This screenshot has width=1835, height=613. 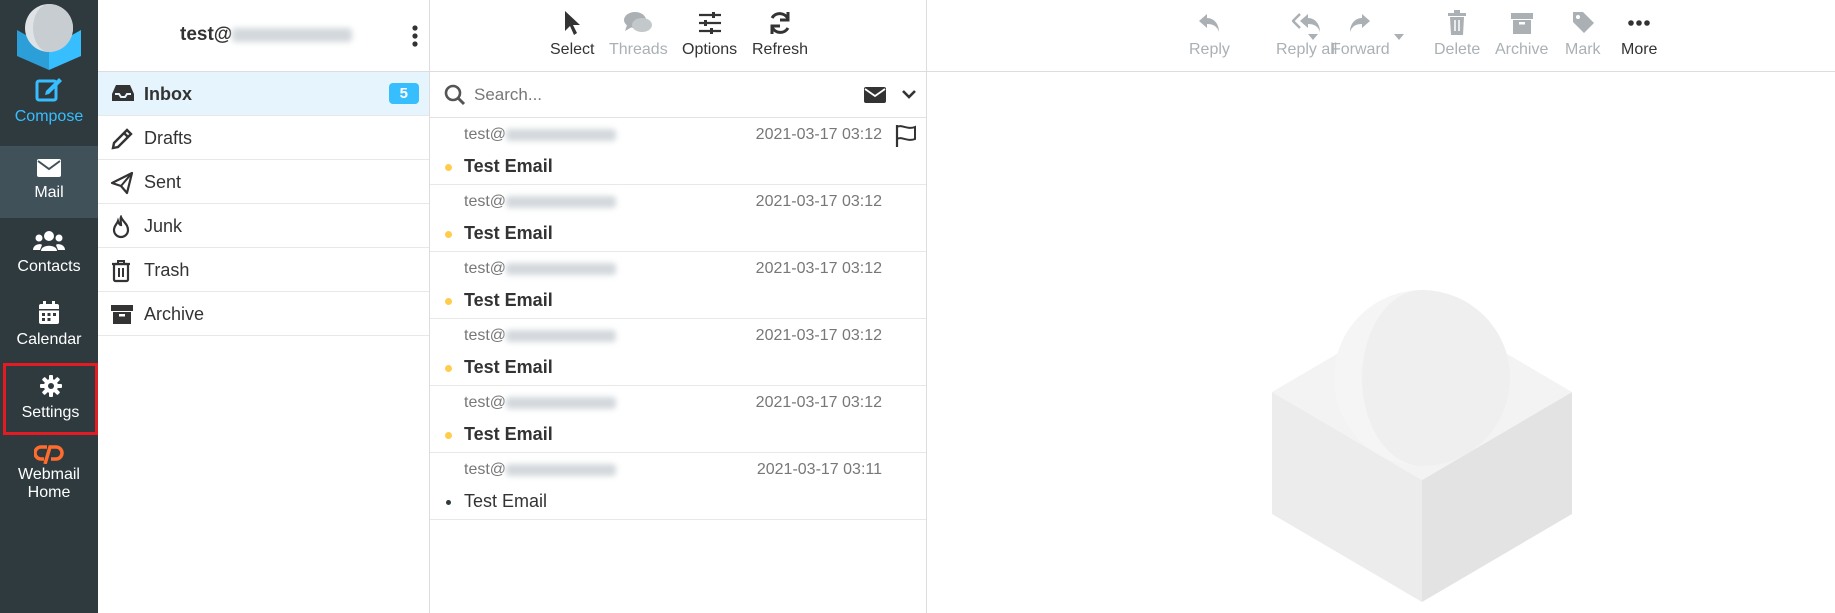 I want to click on flag-icon, so click(x=906, y=136).